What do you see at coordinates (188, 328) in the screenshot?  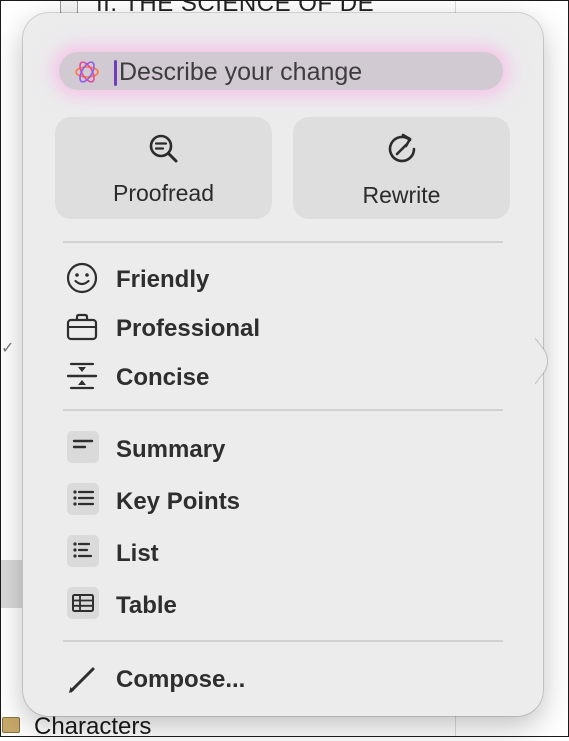 I see `professional-label: Professional` at bounding box center [188, 328].